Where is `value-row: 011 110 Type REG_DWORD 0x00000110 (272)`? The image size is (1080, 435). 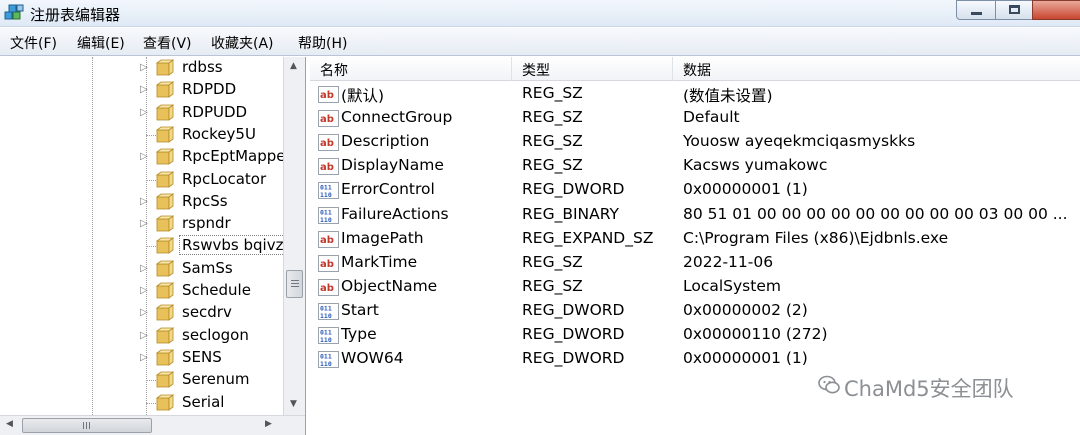 value-row: 011 110 Type REG_DWORD 0x00000110 (272) is located at coordinates (695, 336).